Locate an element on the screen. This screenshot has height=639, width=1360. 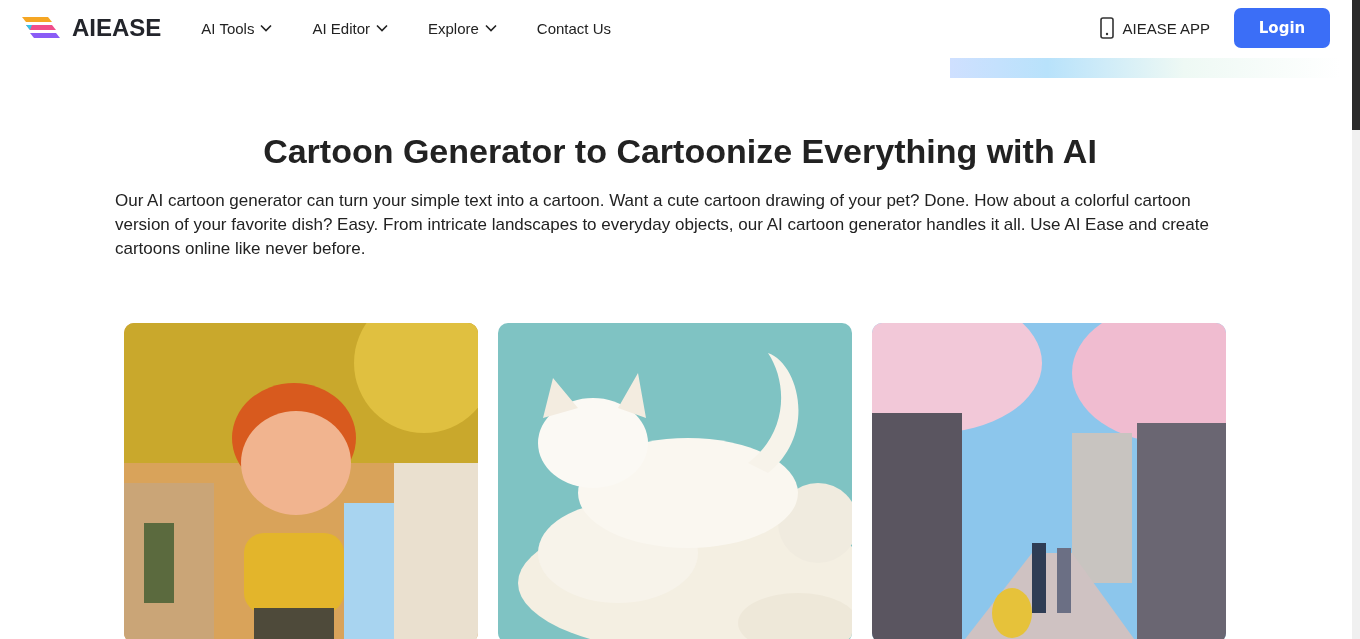
page-title: Cartoon Generator to Cartoonize Everything with AI is located at coordinates (680, 151).